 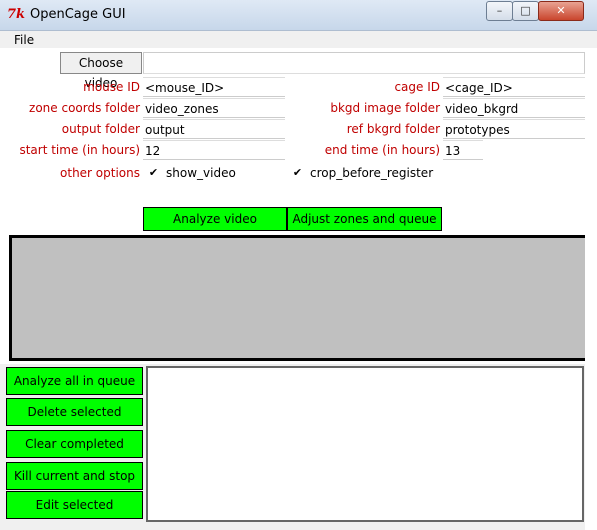 What do you see at coordinates (100, 129) in the screenshot?
I see `output-folder-label: output folder` at bounding box center [100, 129].